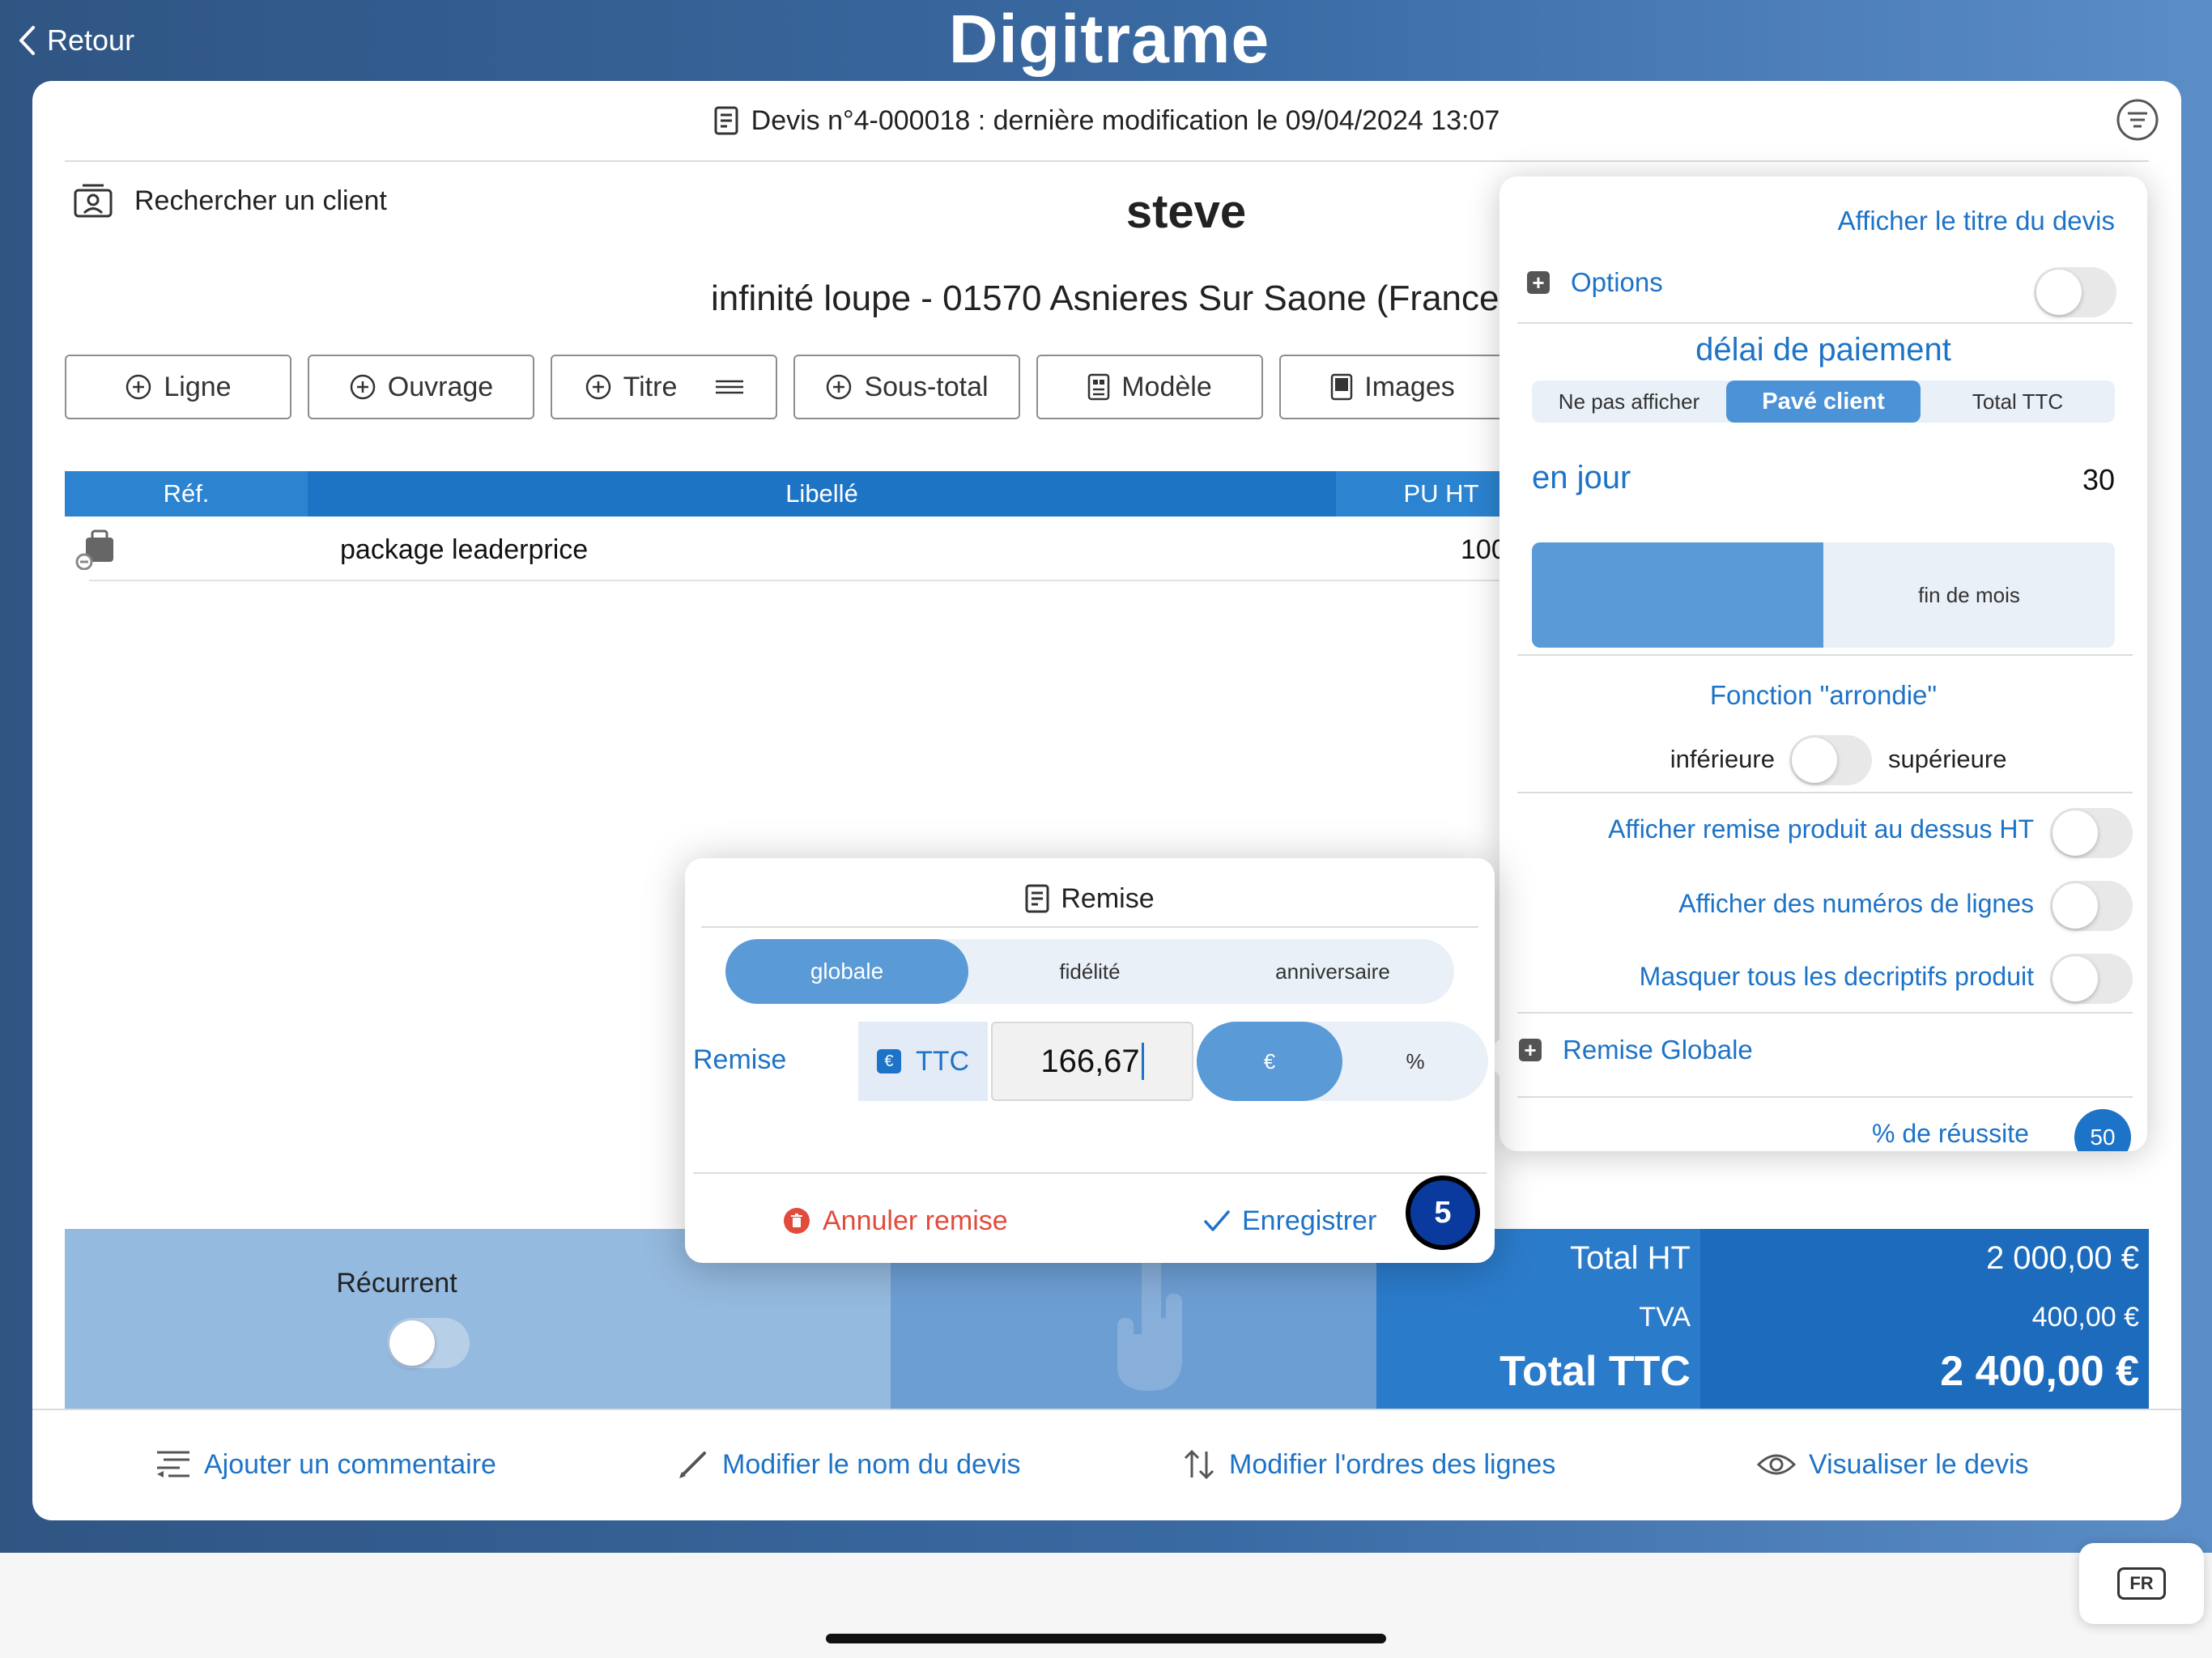  Describe the element at coordinates (1856, 903) in the screenshot. I see `show-line-numbers-label: Afficher des numéros de lignes` at that location.